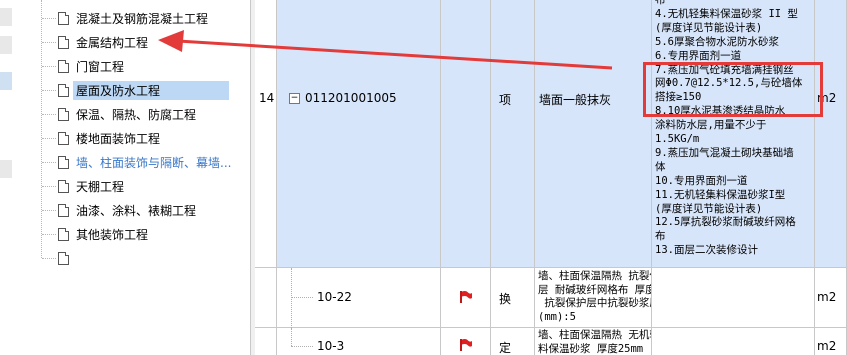 The width and height of the screenshot is (847, 355). What do you see at coordinates (351, 98) in the screenshot?
I see `item-code: 011201001005` at bounding box center [351, 98].